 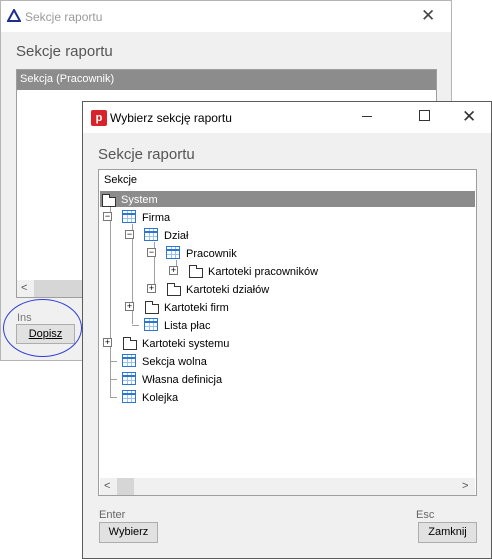 I want to click on tree-label-kartoteki-pracownikow: Kartoteki pracowników, so click(x=263, y=272).